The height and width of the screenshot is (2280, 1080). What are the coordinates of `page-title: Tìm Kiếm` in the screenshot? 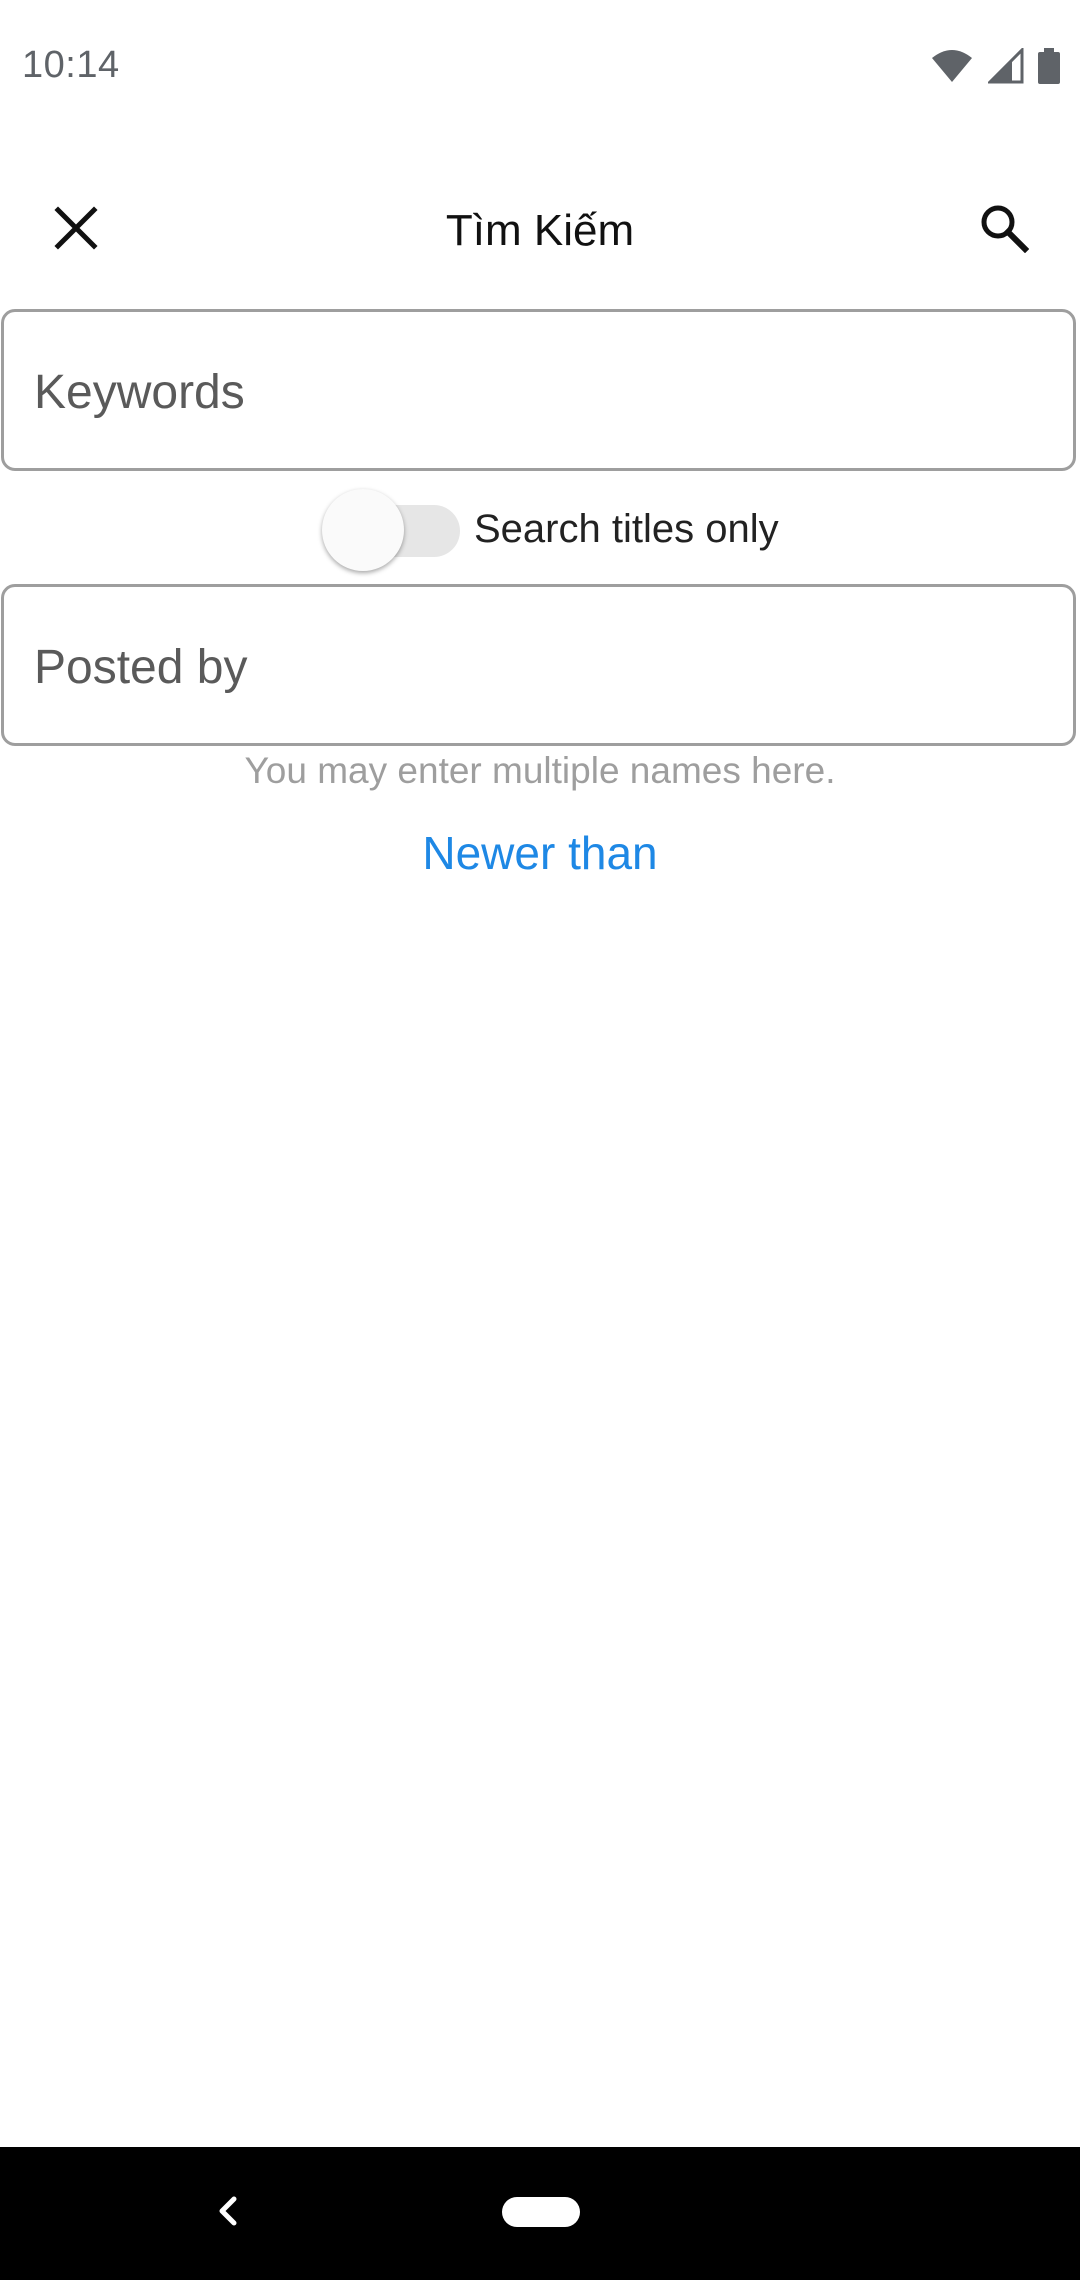 It's located at (540, 230).